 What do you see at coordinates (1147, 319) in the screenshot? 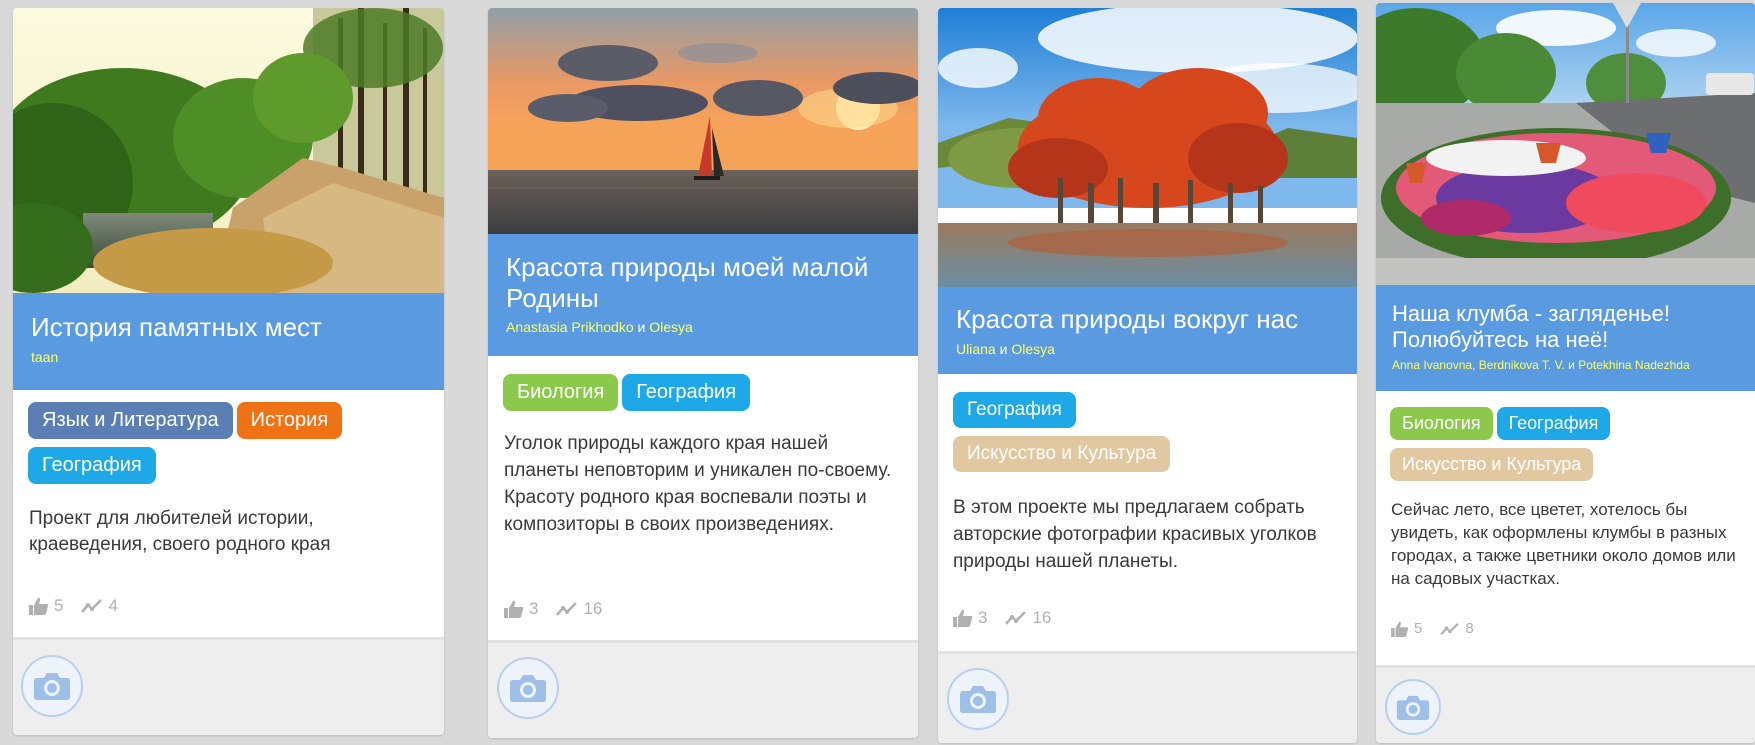
I see `card-title: Красота природы вокруг нас` at bounding box center [1147, 319].